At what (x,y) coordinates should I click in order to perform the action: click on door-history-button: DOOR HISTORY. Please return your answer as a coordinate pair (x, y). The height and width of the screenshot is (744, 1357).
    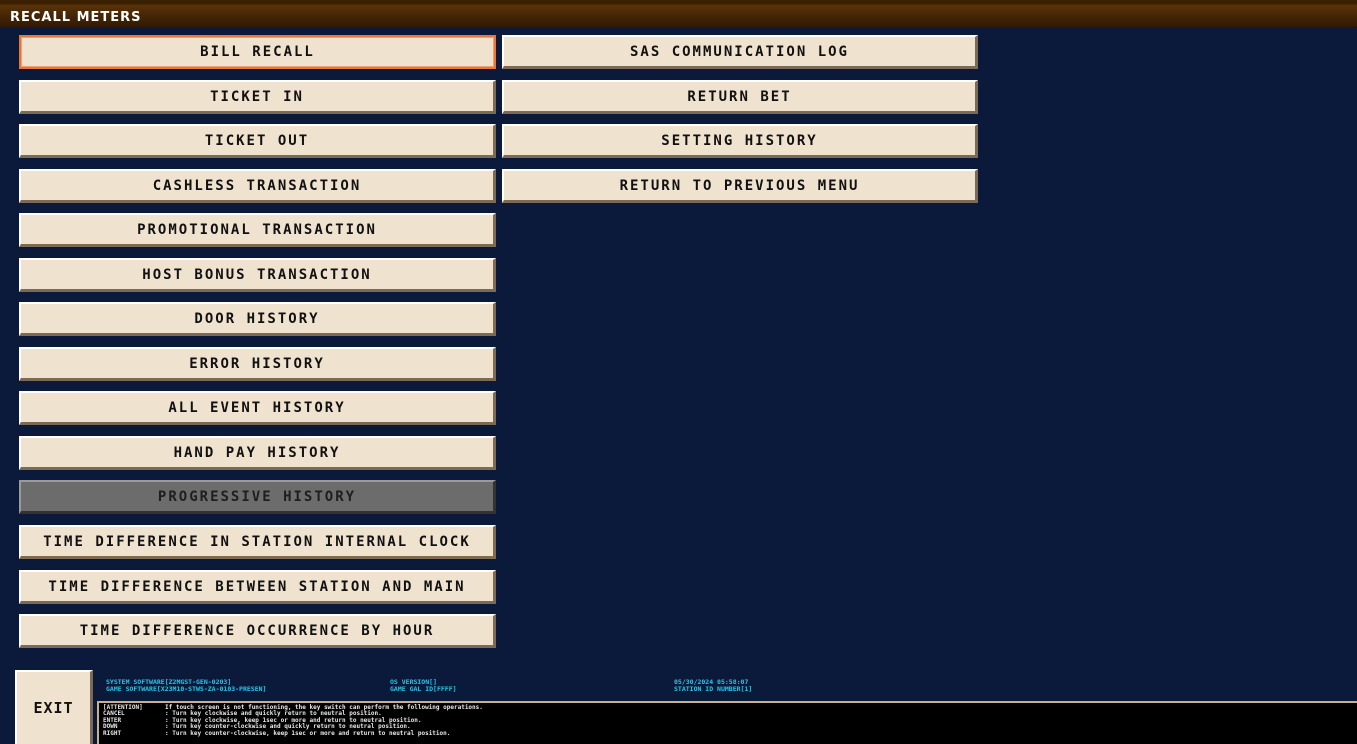
    Looking at the image, I should click on (257, 319).